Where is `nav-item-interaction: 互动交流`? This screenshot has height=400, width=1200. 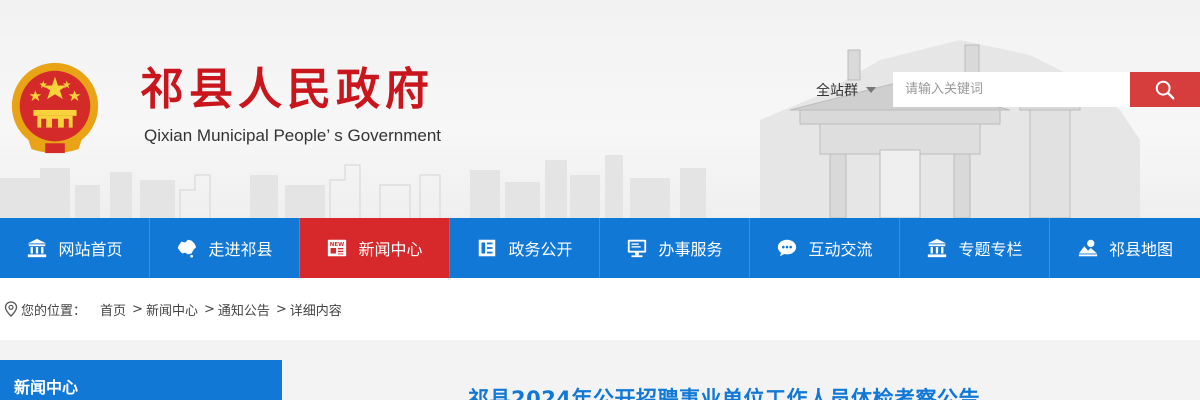
nav-item-interaction: 互动交流 is located at coordinates (825, 248).